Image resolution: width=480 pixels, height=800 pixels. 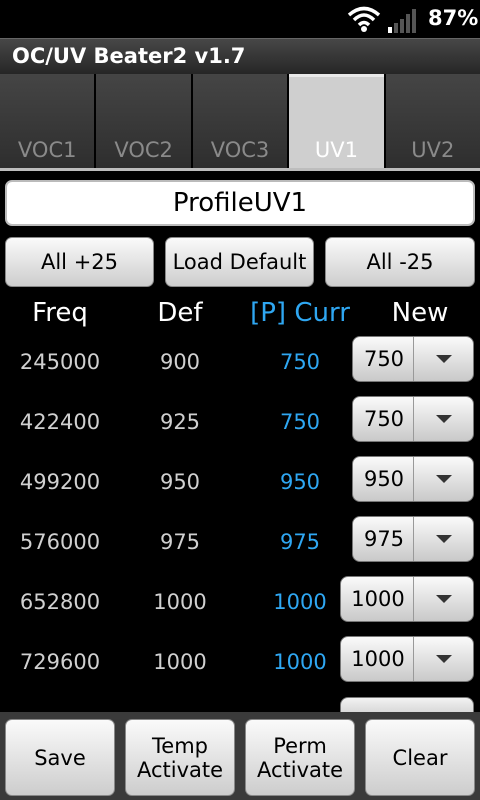 I want to click on temp-activate-button: Temp Activate, so click(x=180, y=757).